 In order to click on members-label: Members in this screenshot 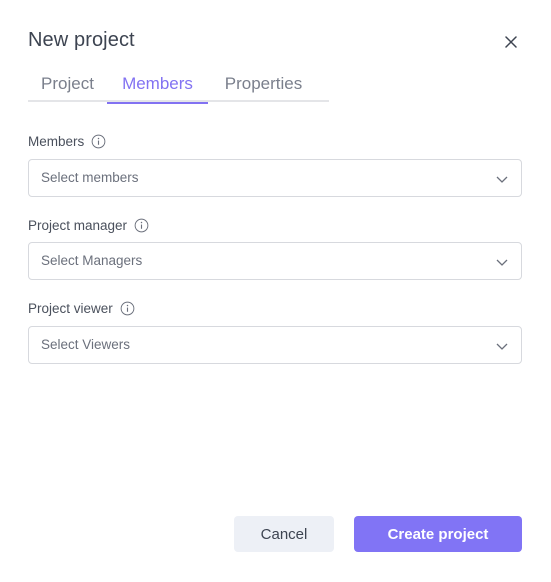, I will do `click(67, 141)`.